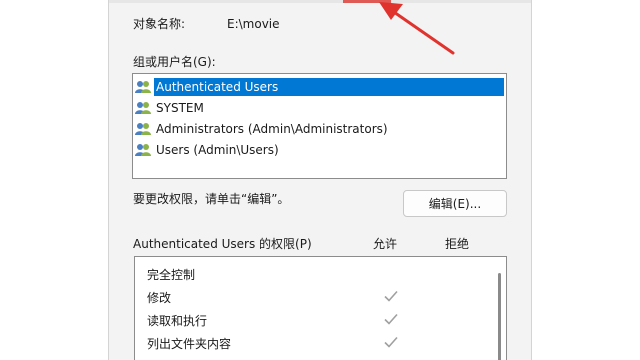 The image size is (640, 360). What do you see at coordinates (159, 298) in the screenshot?
I see `permission-name: 修改` at bounding box center [159, 298].